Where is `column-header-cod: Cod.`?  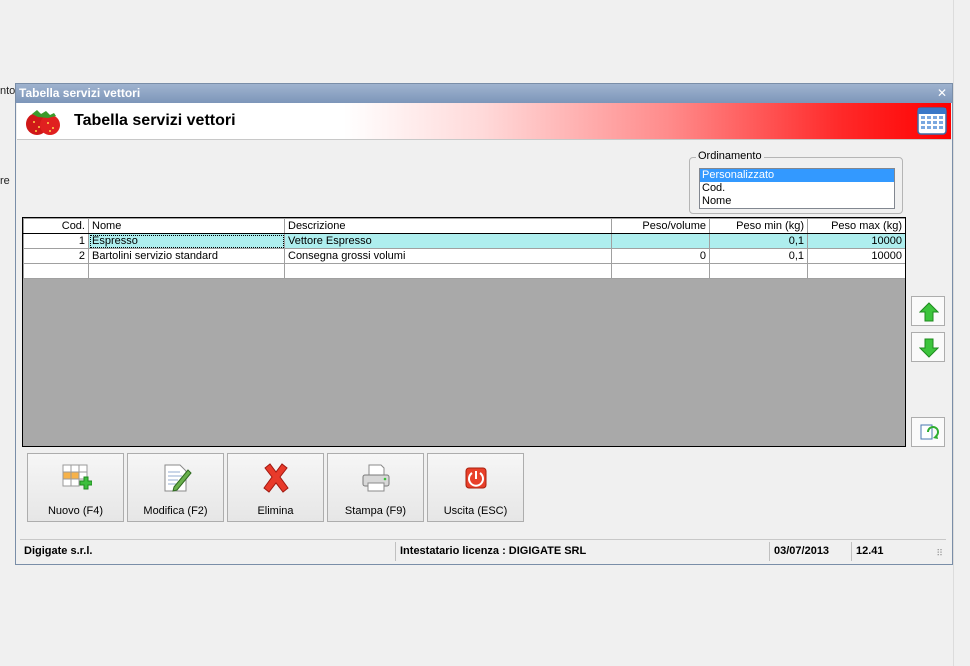
column-header-cod: Cod. is located at coordinates (56, 226).